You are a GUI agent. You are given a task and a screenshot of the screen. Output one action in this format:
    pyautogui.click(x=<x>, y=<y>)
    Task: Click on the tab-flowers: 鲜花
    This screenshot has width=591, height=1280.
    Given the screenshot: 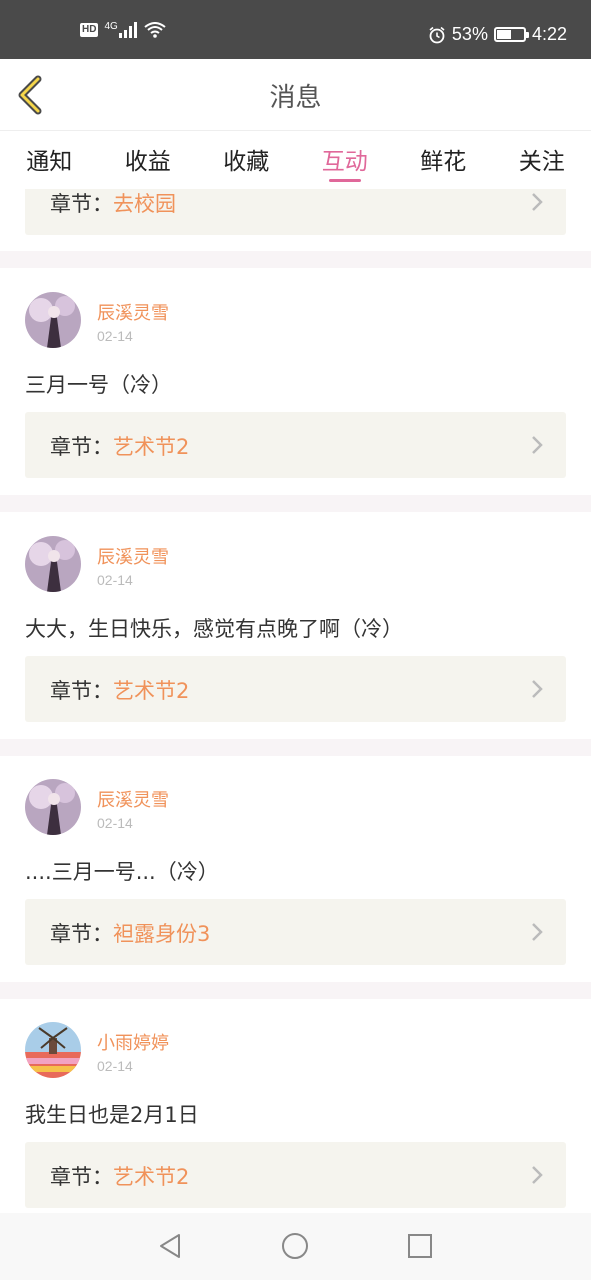 What is the action you would take?
    pyautogui.click(x=443, y=160)
    